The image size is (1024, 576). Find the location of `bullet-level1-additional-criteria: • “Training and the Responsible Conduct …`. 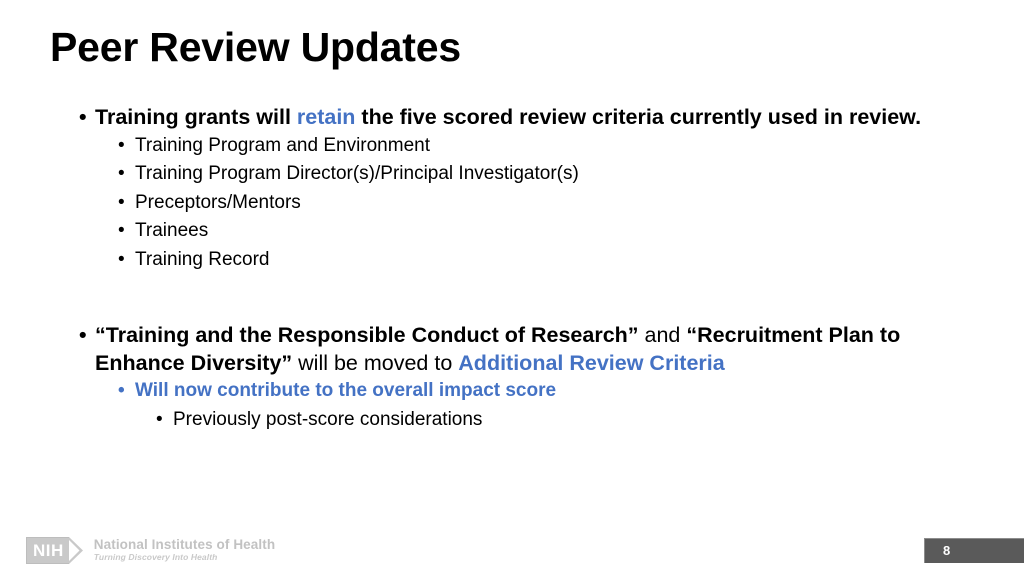

bullet-level1-additional-criteria: • “Training and the Responsible Conduct … is located at coordinates (512, 349).